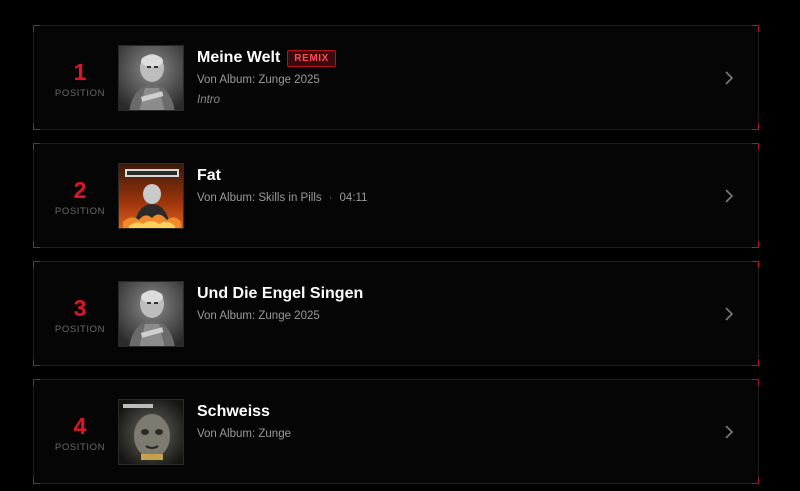 The image size is (800, 491). I want to click on position-number: 4, so click(80, 426).